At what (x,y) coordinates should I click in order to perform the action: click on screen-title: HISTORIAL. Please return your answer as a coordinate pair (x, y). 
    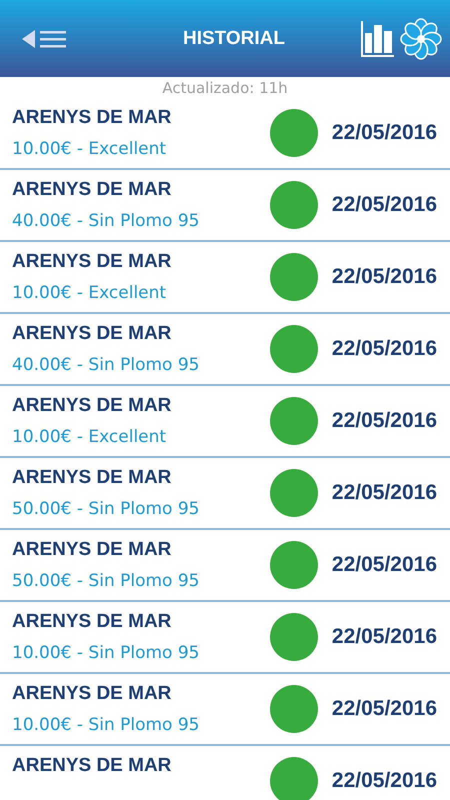
    Looking at the image, I should click on (234, 39).